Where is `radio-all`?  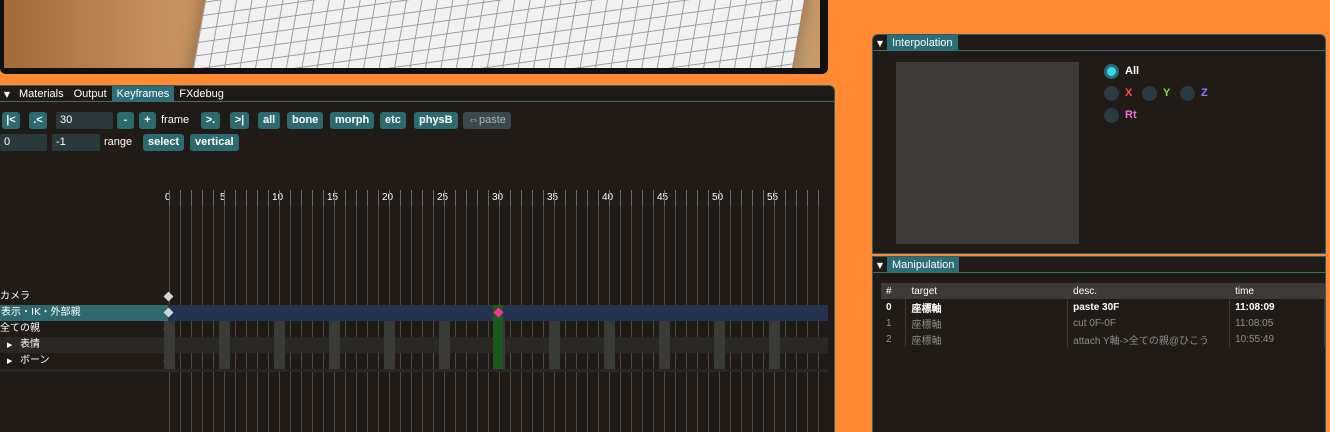 radio-all is located at coordinates (1111, 71).